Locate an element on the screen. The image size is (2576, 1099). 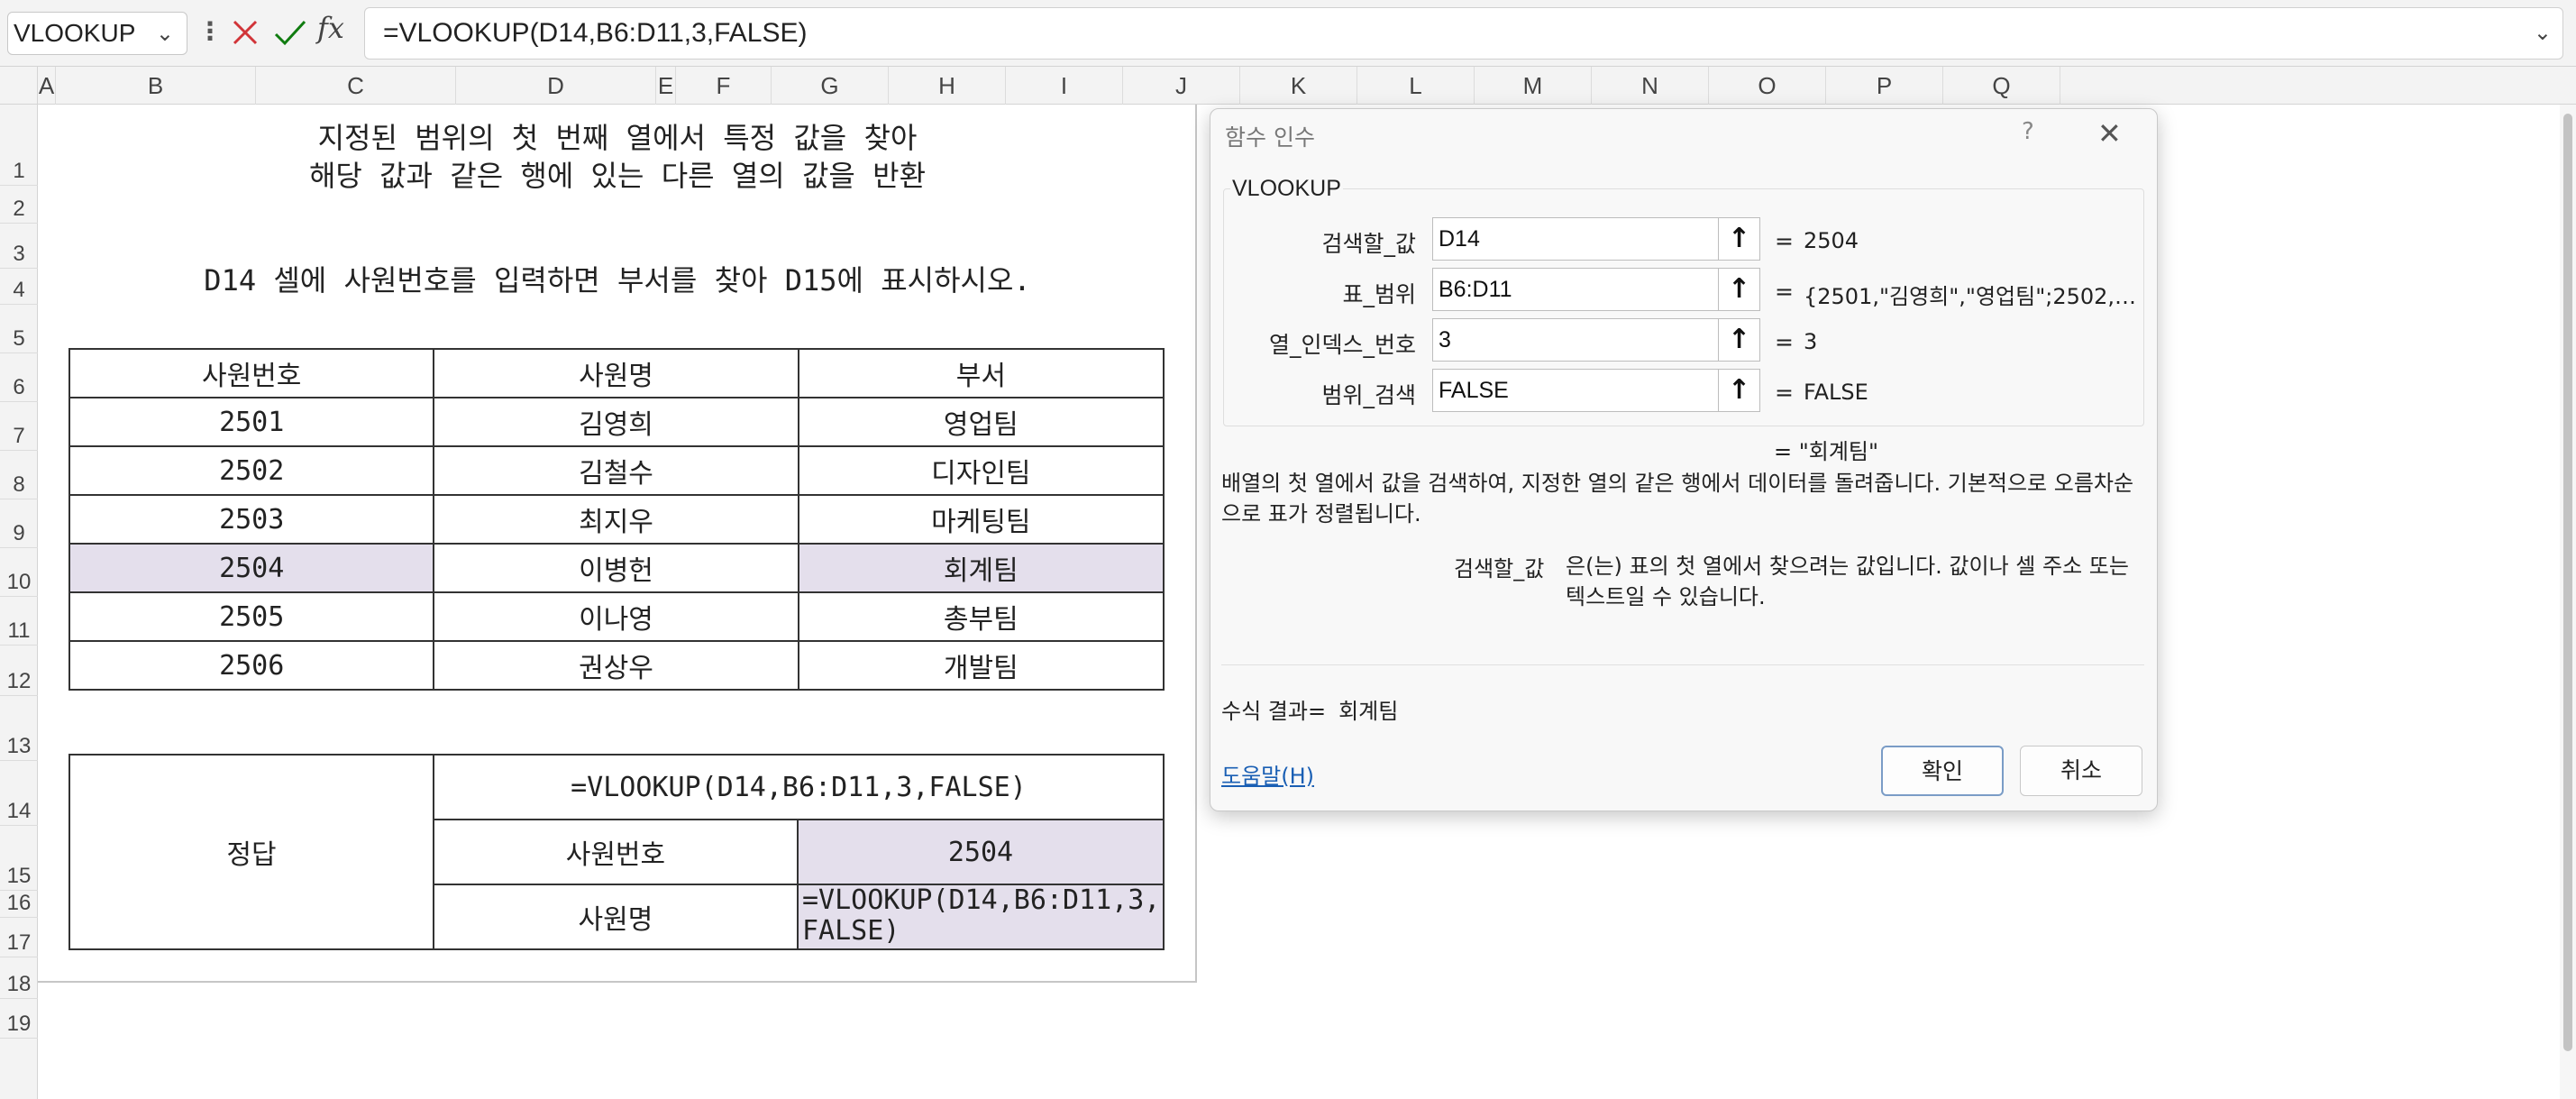
table-row: 2506 권상우 개발팀 is located at coordinates (616, 666).